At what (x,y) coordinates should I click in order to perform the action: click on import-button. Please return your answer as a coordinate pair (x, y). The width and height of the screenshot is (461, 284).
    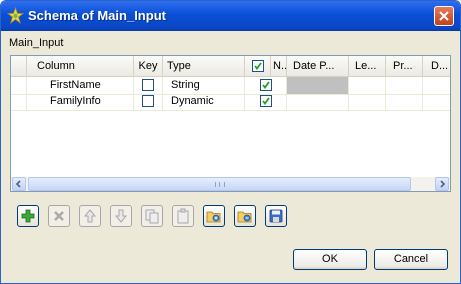
    Looking at the image, I should click on (214, 216).